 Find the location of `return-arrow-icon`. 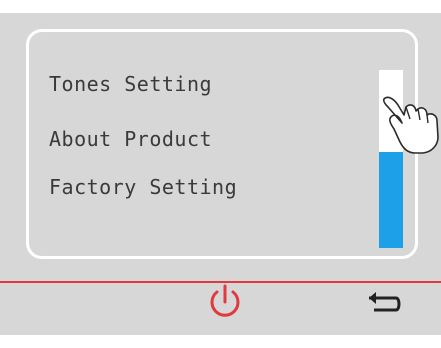

return-arrow-icon is located at coordinates (384, 303).